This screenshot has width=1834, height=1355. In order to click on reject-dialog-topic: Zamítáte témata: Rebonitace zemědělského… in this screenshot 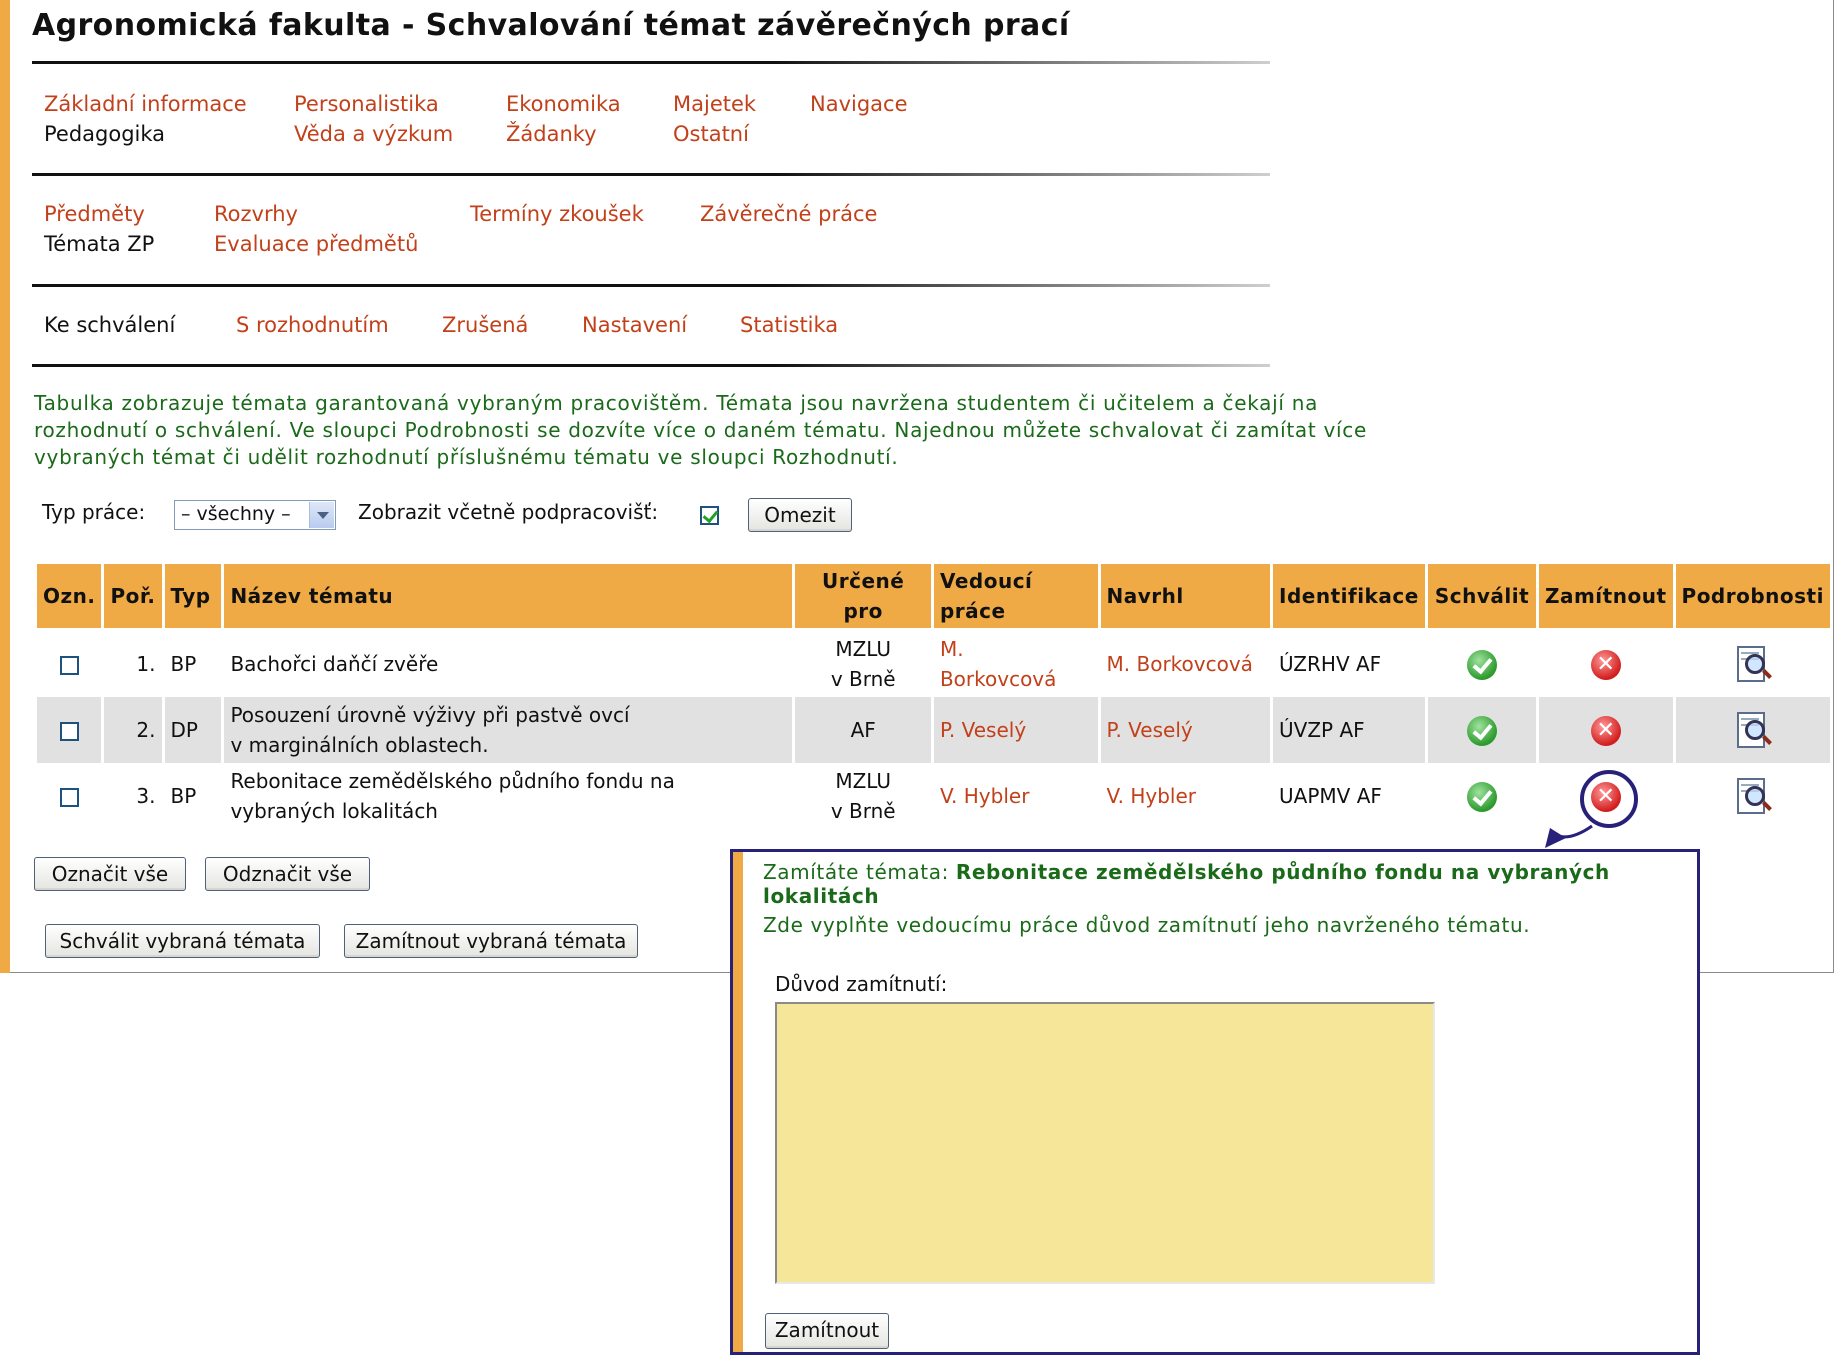, I will do `click(1186, 884)`.